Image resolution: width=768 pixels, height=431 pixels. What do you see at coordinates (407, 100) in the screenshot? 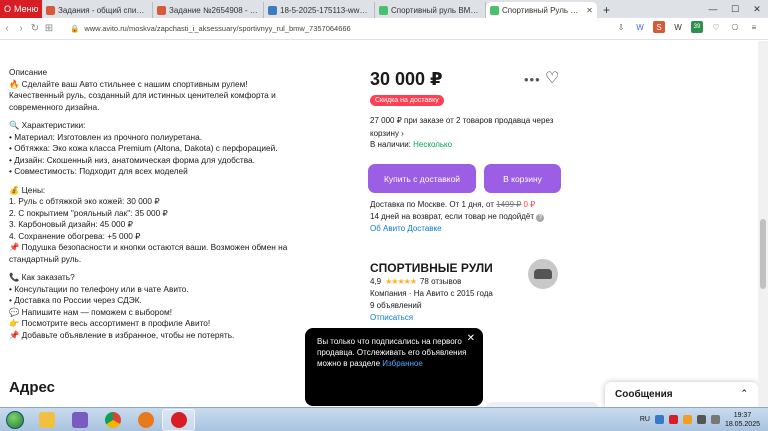
I see `discount-badge: Скидка на доставку` at bounding box center [407, 100].